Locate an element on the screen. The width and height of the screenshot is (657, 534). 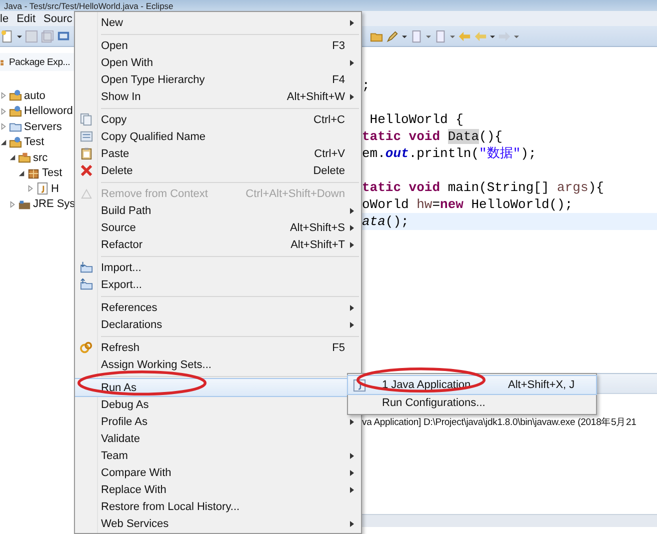
menu-item: Open F3 is located at coordinates (218, 45).